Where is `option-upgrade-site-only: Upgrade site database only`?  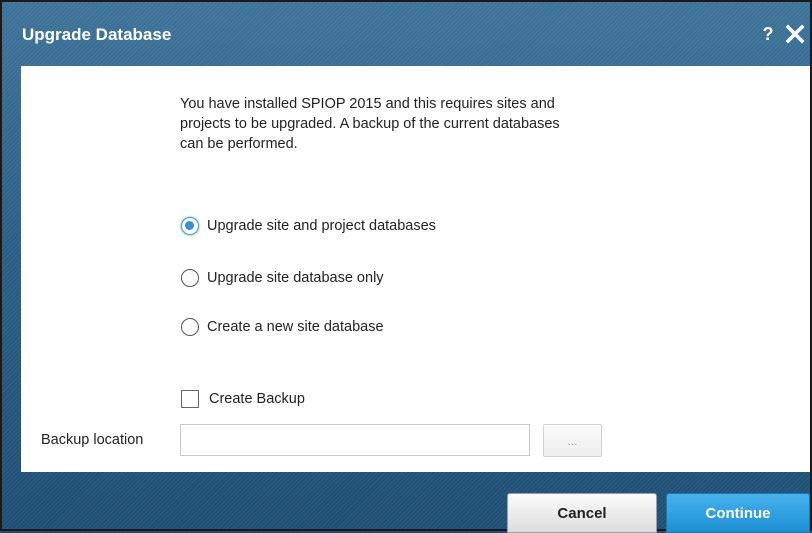
option-upgrade-site-only: Upgrade site database only is located at coordinates (282, 278).